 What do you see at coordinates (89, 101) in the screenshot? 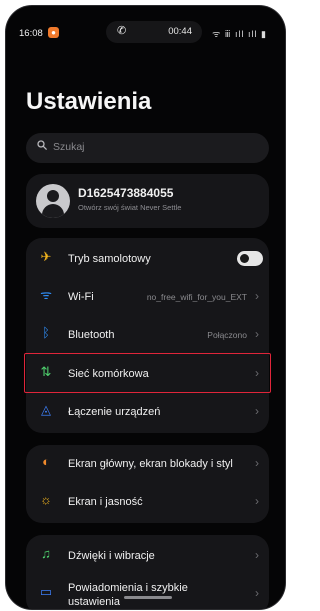
I see `page-title: Ustawienia` at bounding box center [89, 101].